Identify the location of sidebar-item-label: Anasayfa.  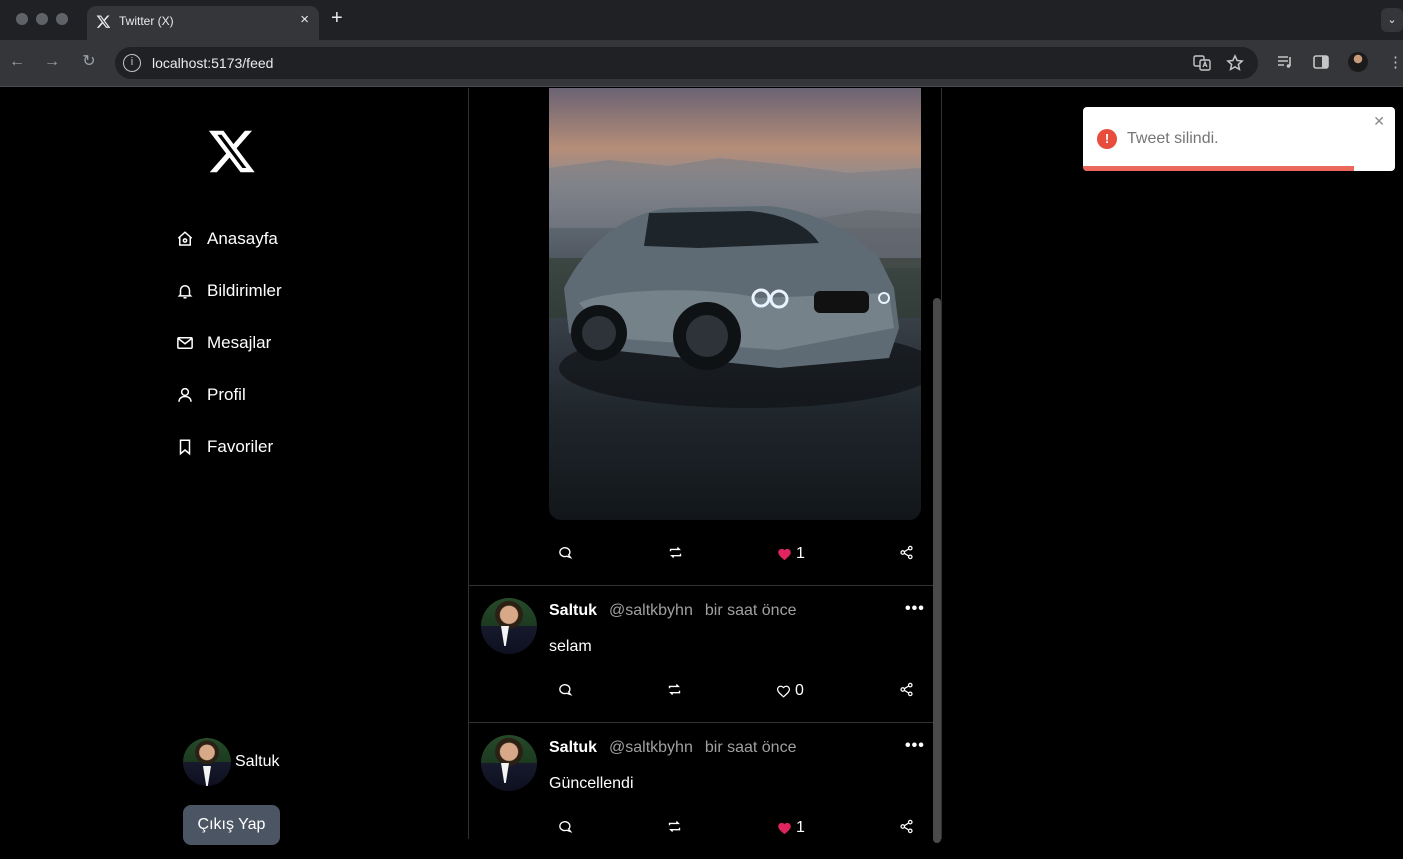
(242, 238).